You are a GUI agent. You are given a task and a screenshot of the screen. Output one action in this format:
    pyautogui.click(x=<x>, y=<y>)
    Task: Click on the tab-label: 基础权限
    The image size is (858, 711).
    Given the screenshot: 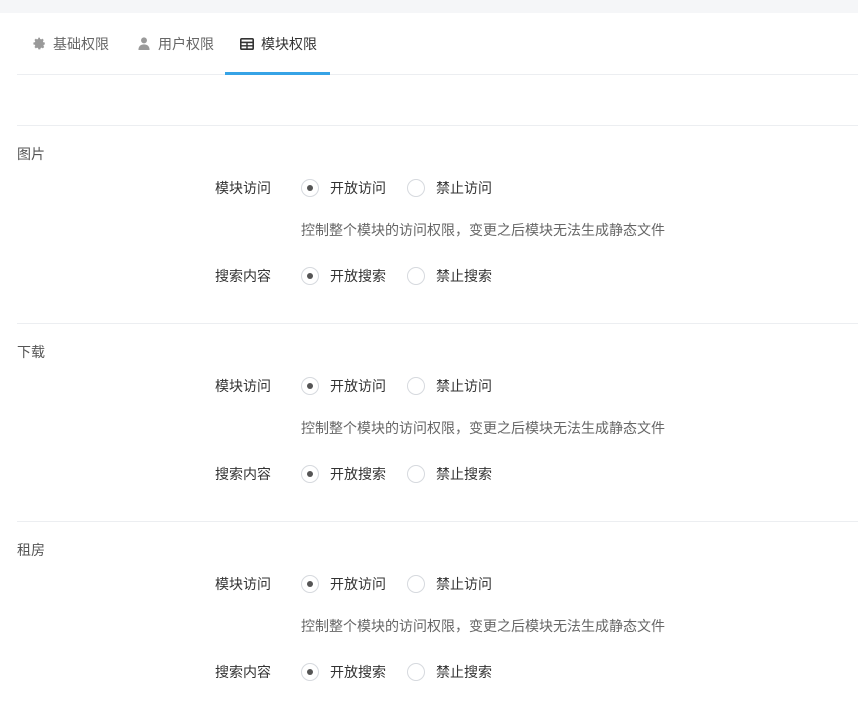 What is the action you would take?
    pyautogui.click(x=81, y=44)
    